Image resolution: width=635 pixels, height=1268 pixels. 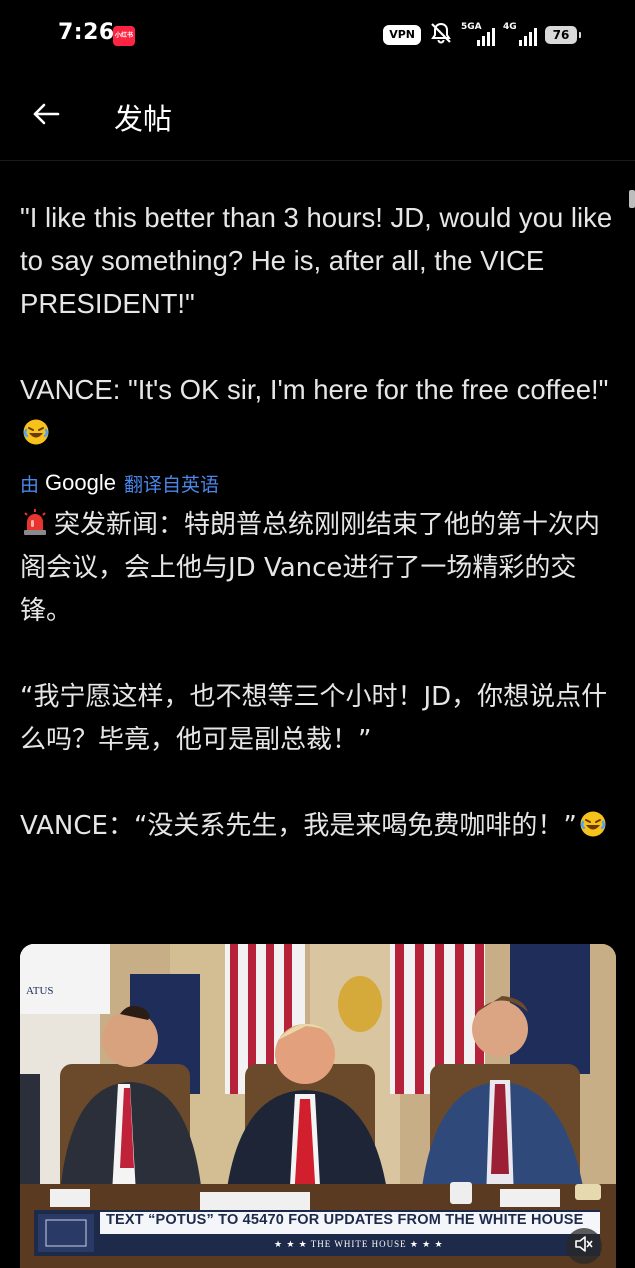 I want to click on volume-muted-icon, so click(x=584, y=1246).